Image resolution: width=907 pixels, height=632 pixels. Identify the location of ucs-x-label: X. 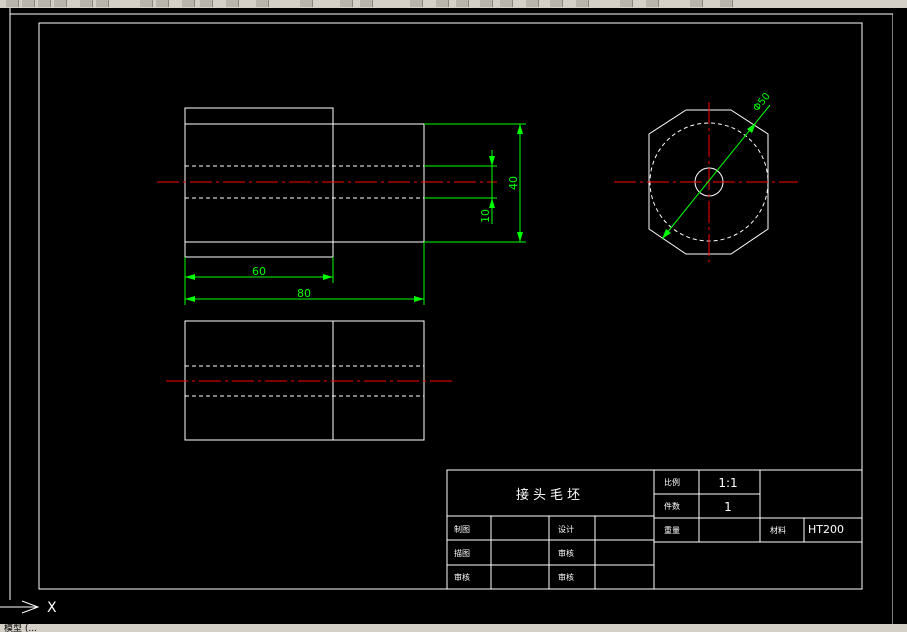
(52, 608).